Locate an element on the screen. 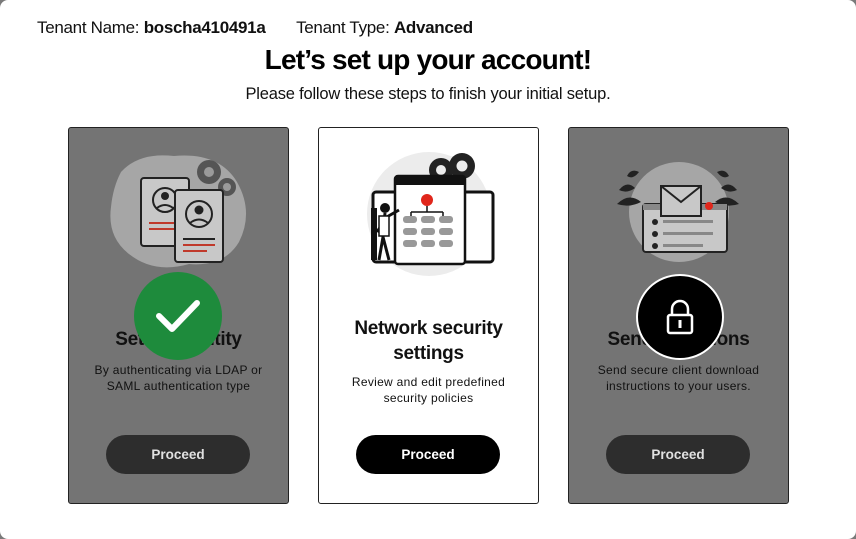  proceed-button-invitations: Proceed is located at coordinates (678, 454).